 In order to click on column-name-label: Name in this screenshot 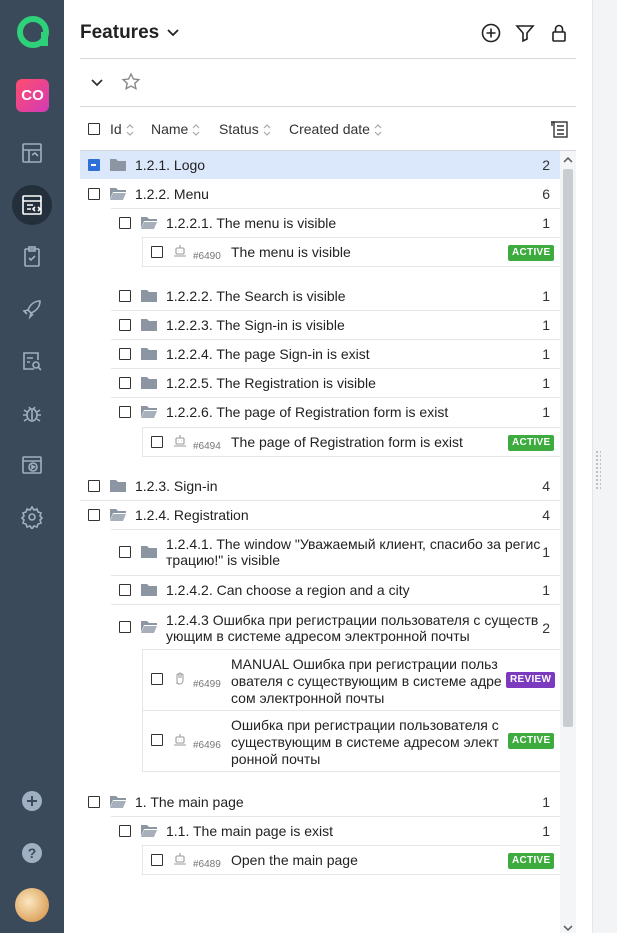, I will do `click(170, 129)`.